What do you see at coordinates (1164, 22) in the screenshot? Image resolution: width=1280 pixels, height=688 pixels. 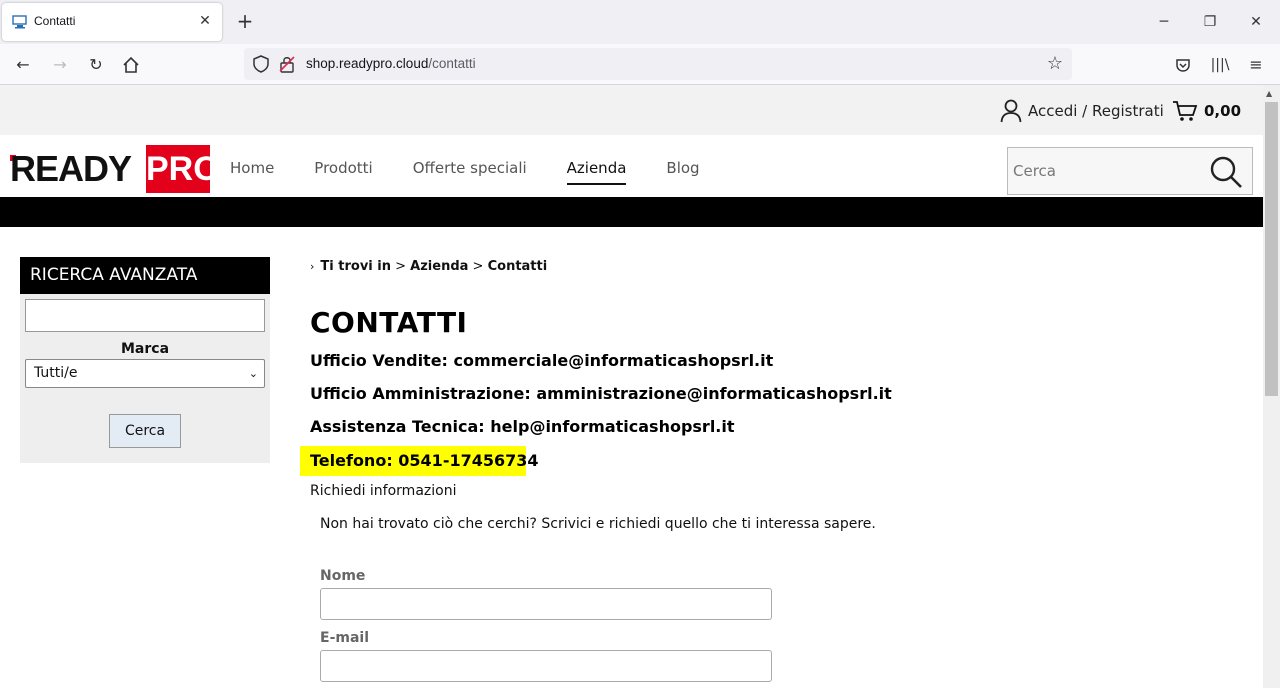 I see `minimize-icon: ─` at bounding box center [1164, 22].